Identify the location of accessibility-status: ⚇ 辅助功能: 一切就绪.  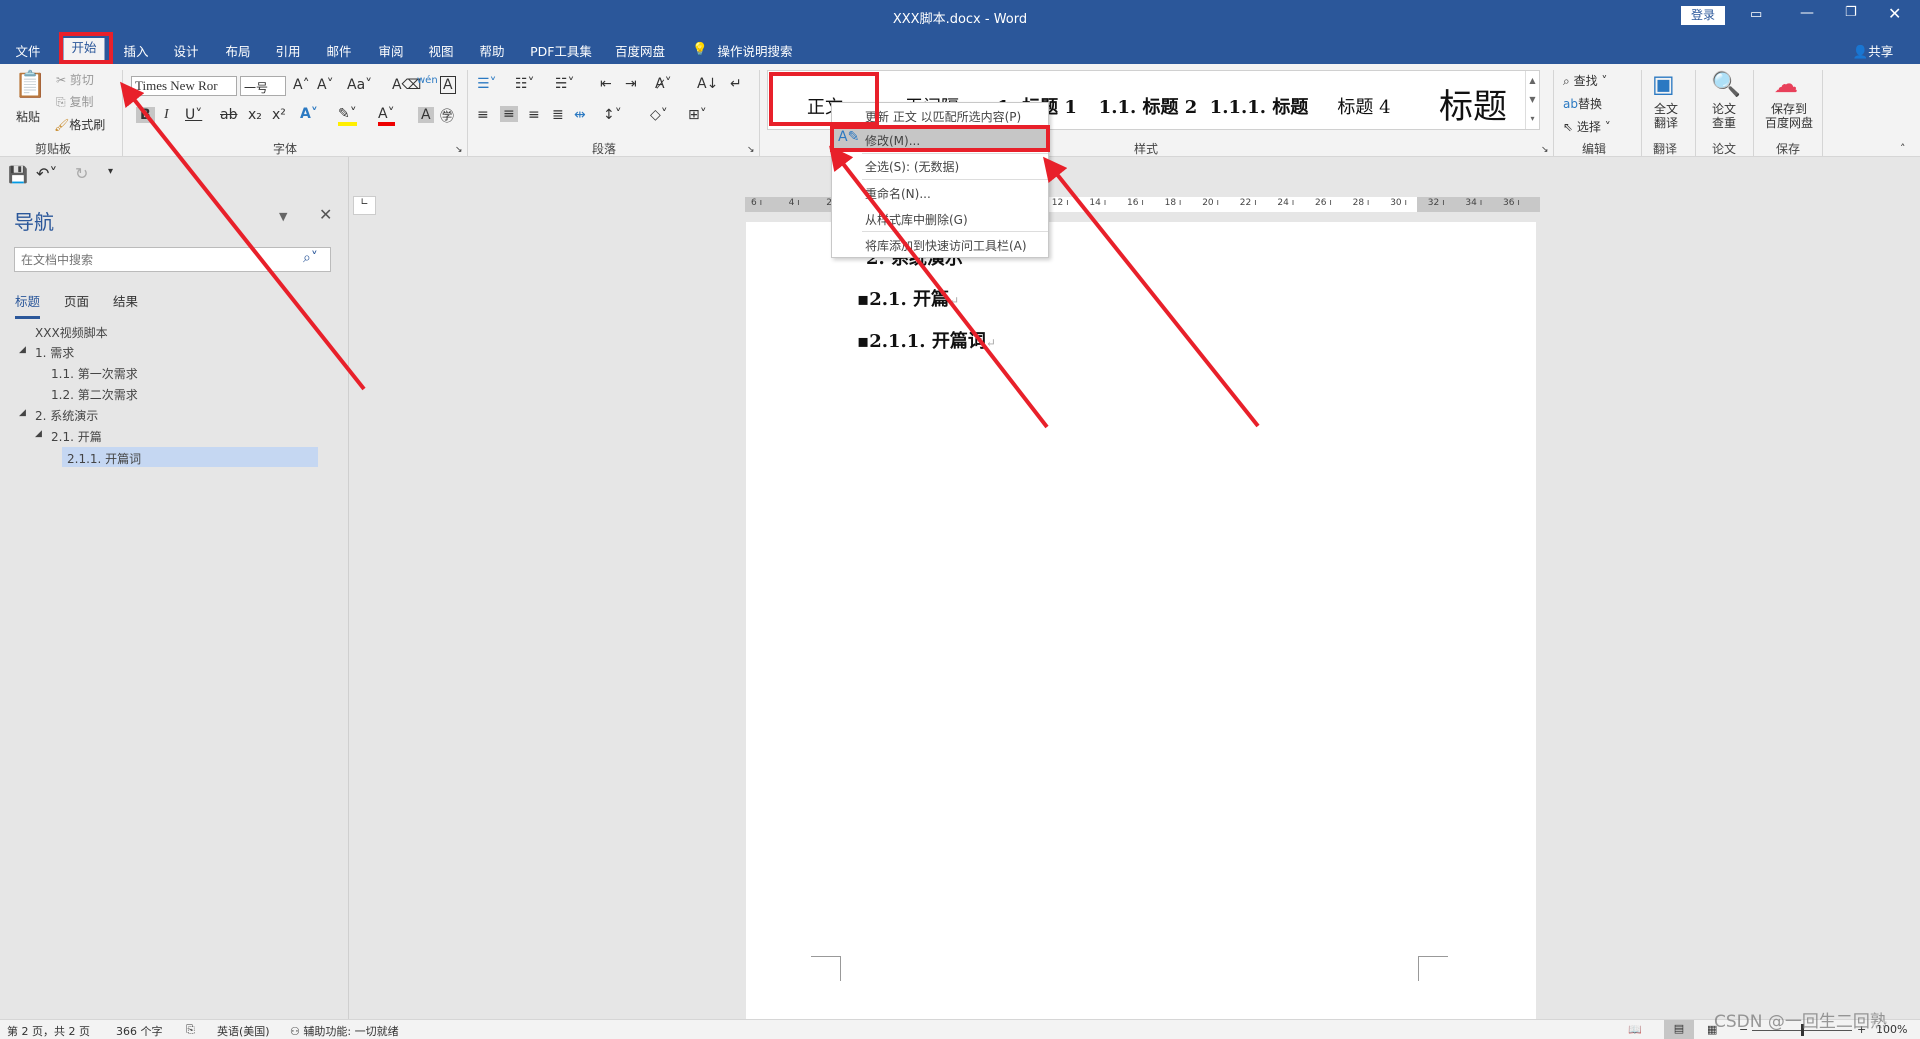
(344, 1031).